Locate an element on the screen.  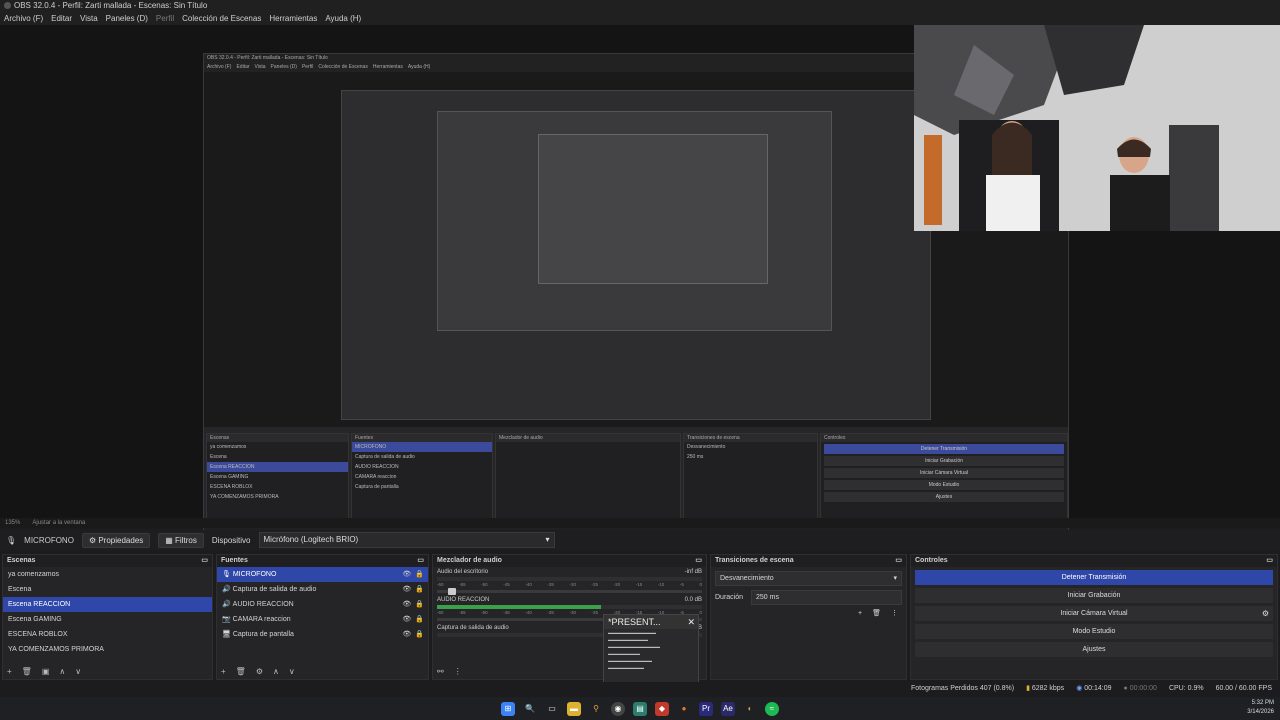
system-clock: 5:32 PM 3/14/2026 is located at coordinates (1260, 708).